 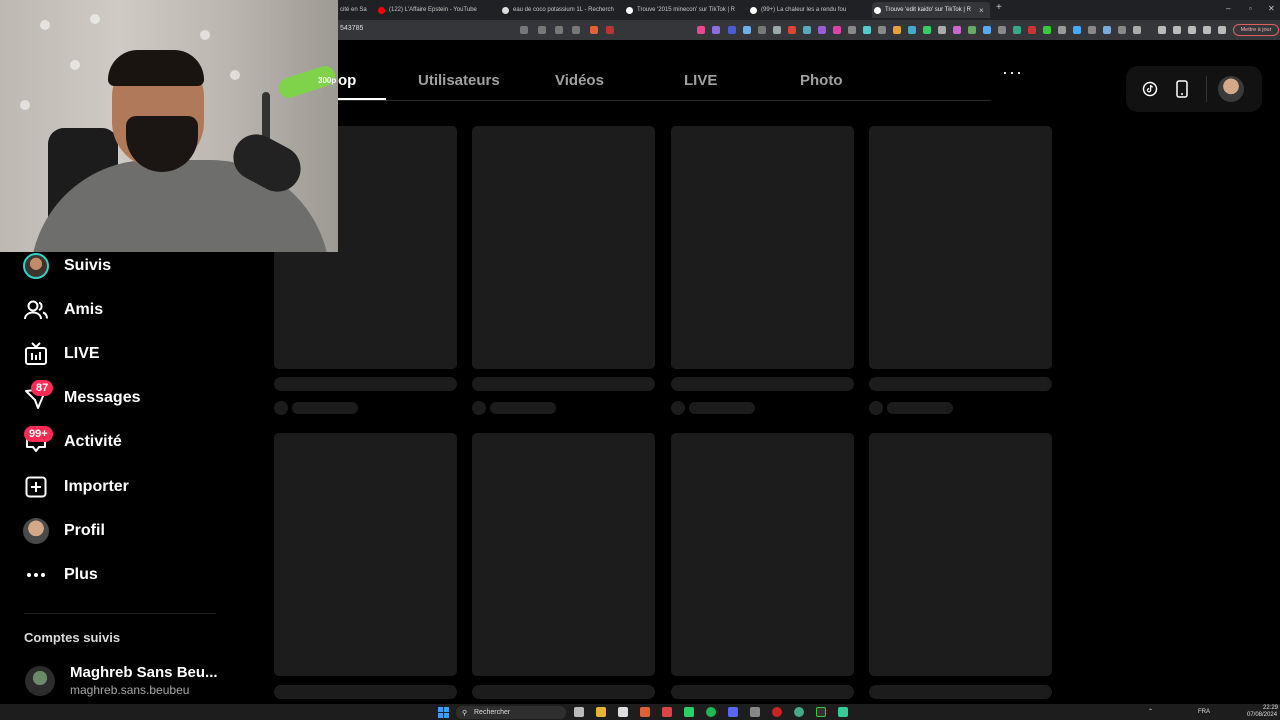 What do you see at coordinates (645, 712) in the screenshot?
I see `brave-icon` at bounding box center [645, 712].